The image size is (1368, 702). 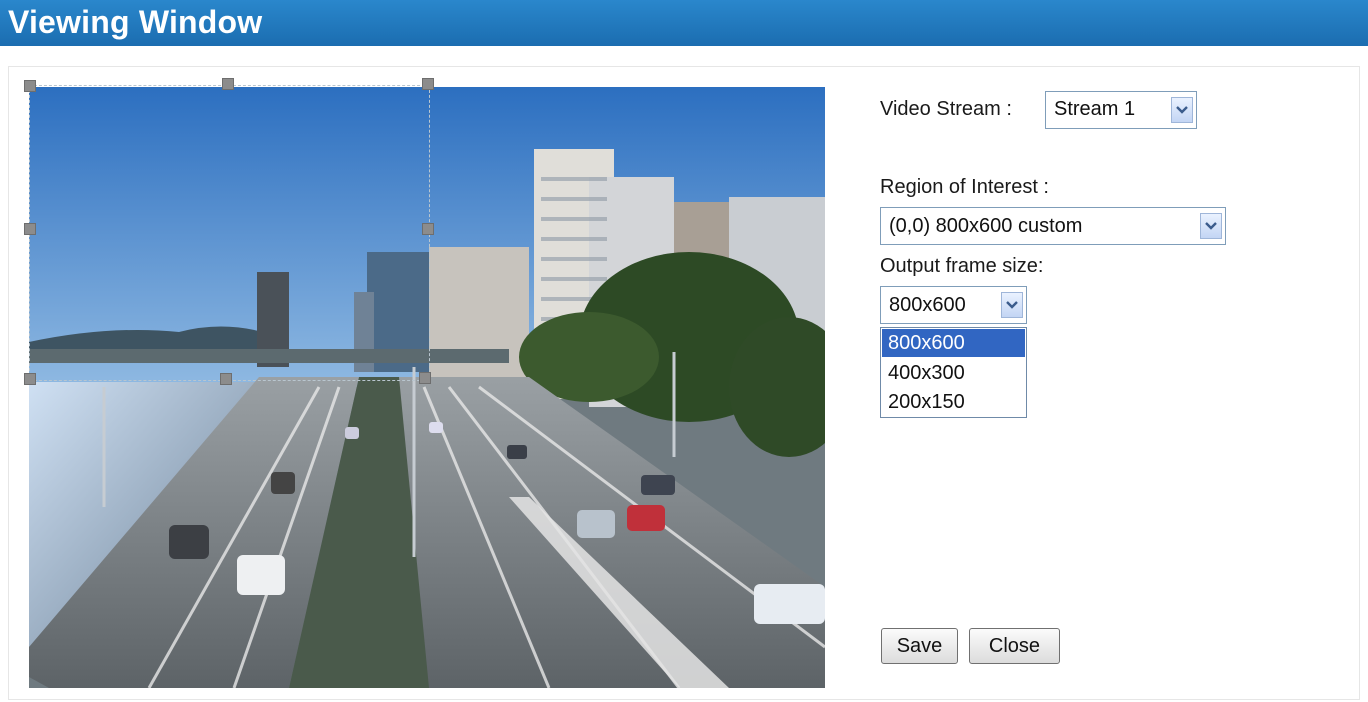 I want to click on roi-resize-handle-top-left, so click(x=30, y=86).